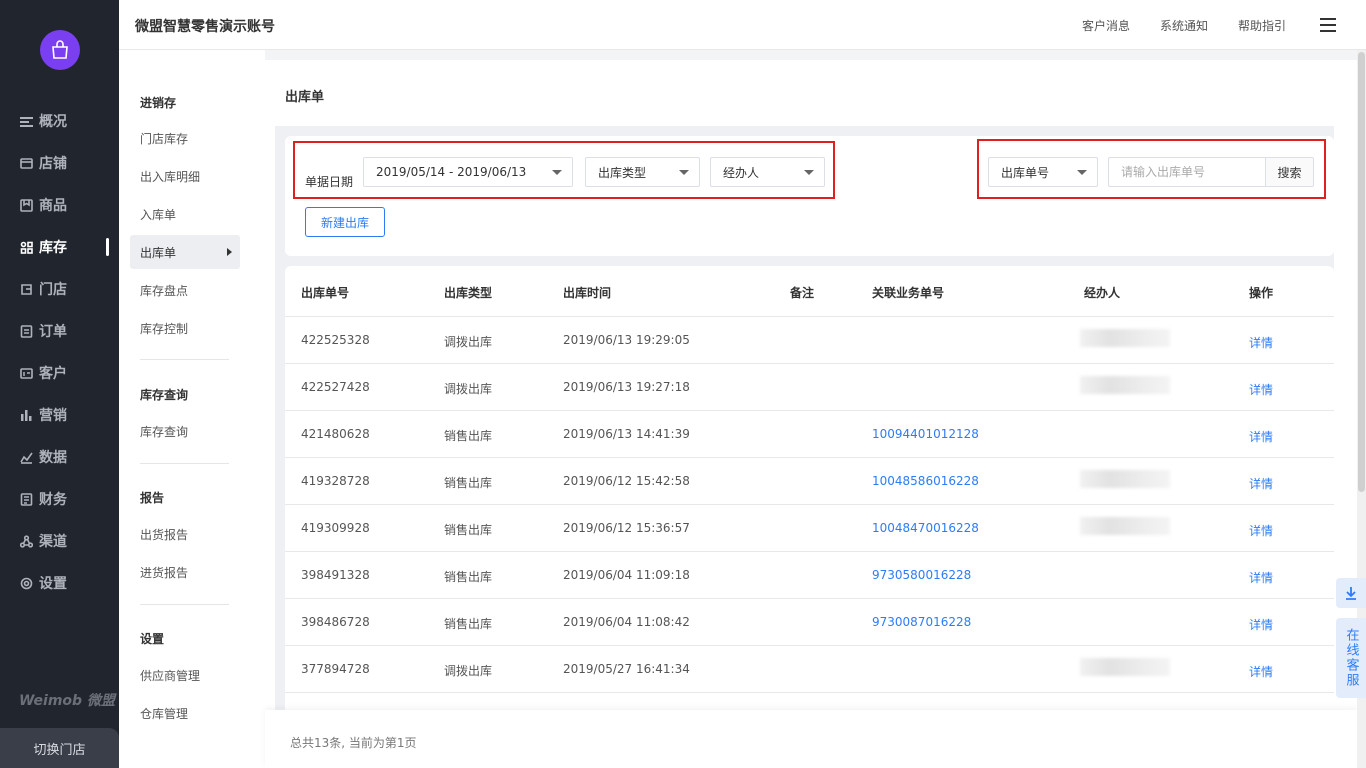 This screenshot has height=768, width=1366. Describe the element at coordinates (59, 331) in the screenshot. I see `nav-item-order: 订单` at that location.